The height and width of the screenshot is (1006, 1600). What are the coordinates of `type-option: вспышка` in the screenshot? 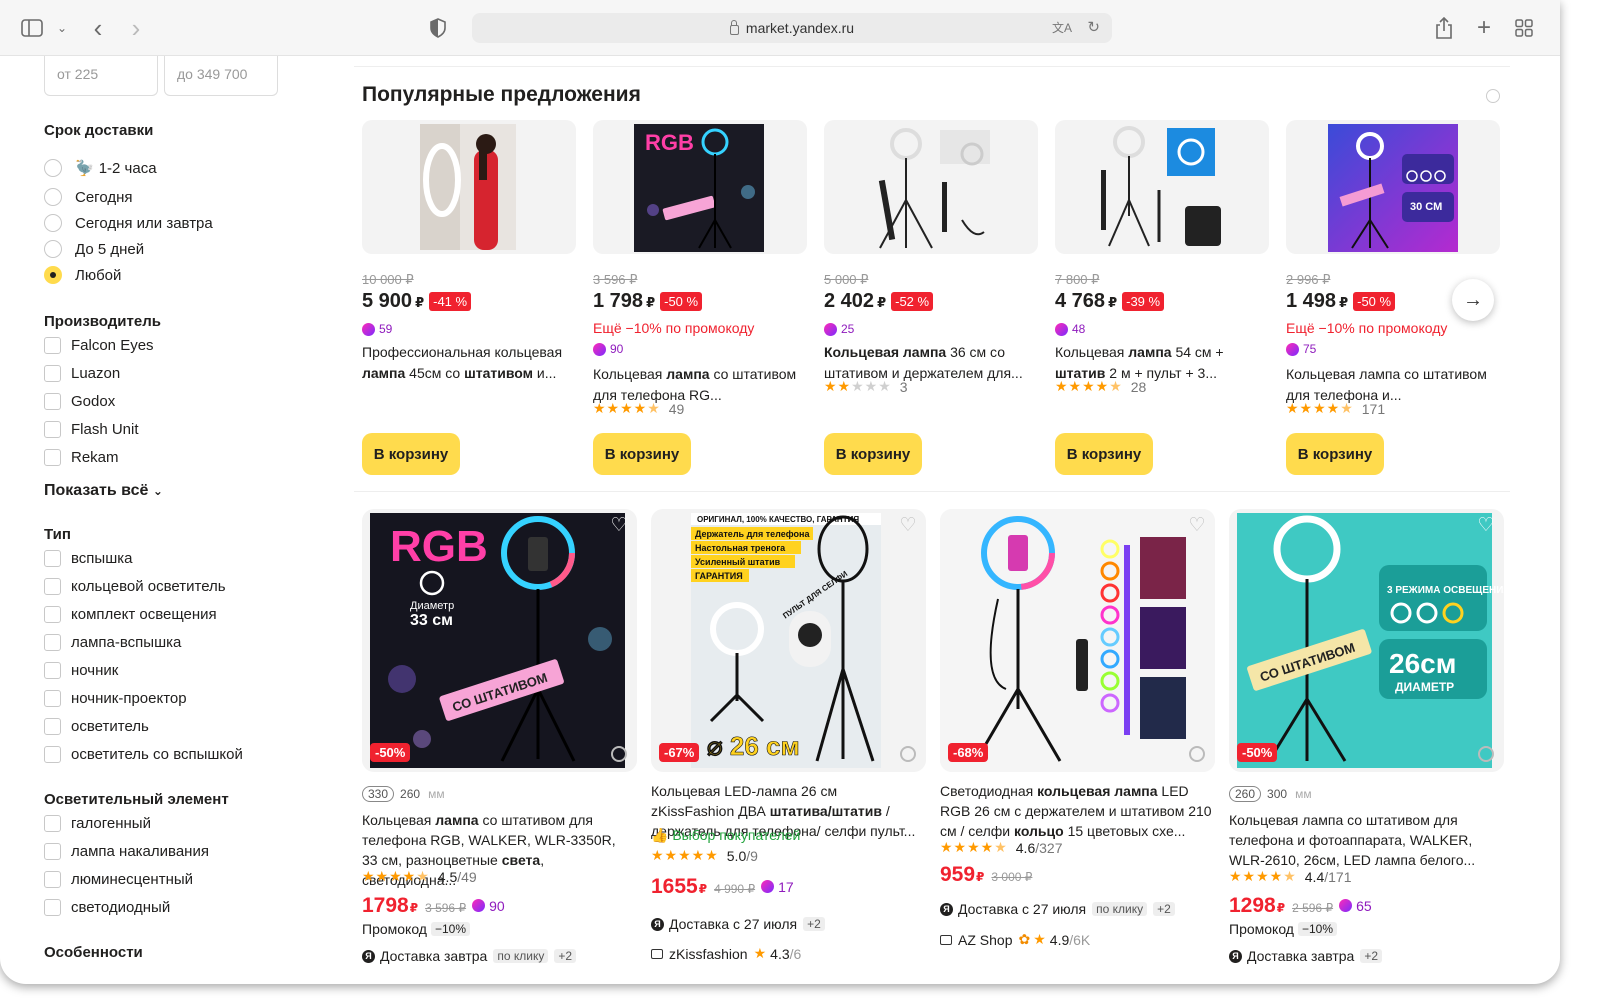 It's located at (88, 558).